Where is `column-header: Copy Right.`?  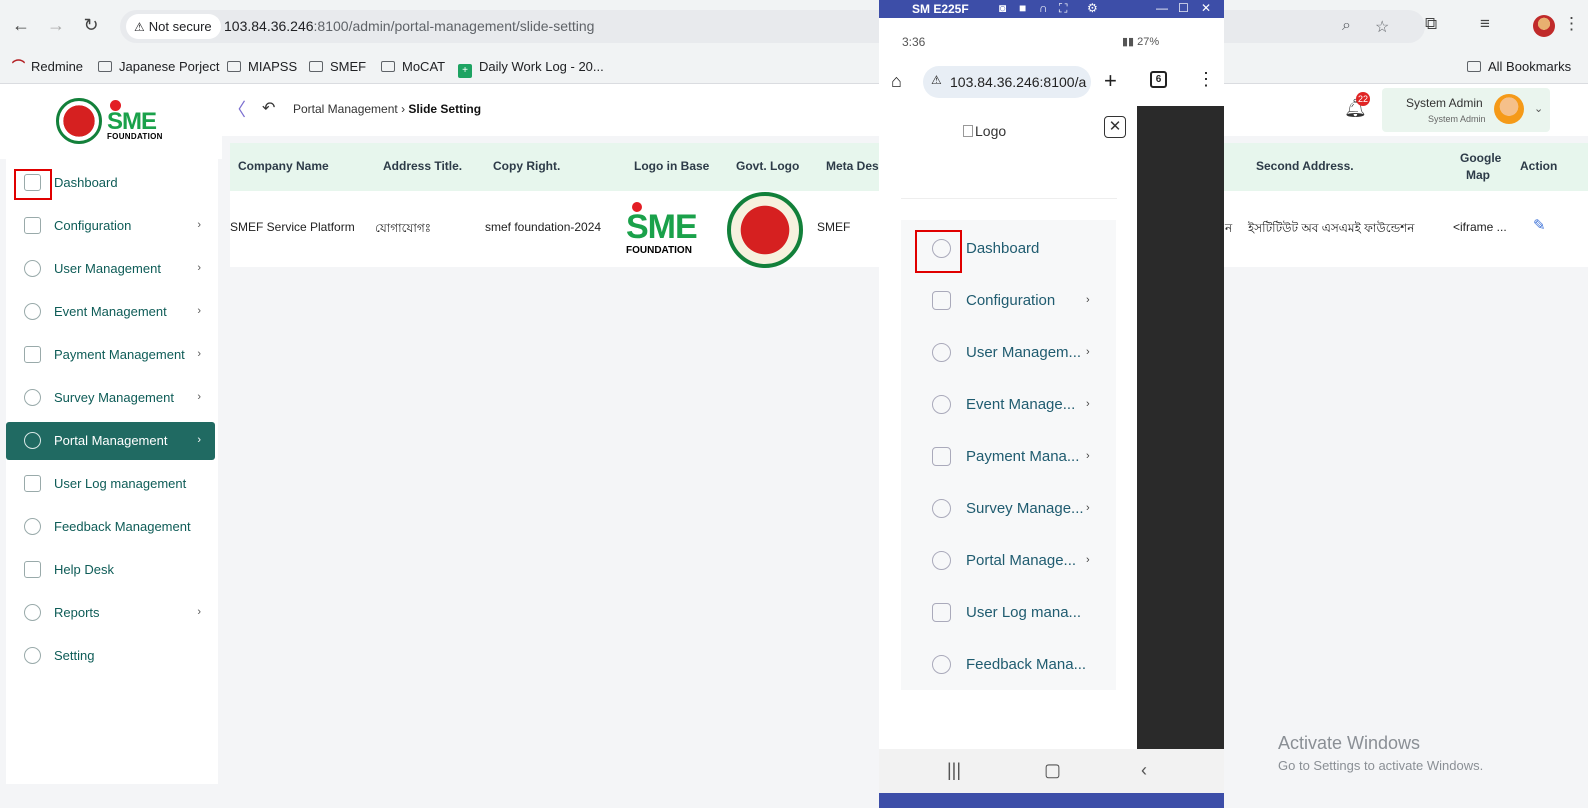
column-header: Copy Right. is located at coordinates (527, 166).